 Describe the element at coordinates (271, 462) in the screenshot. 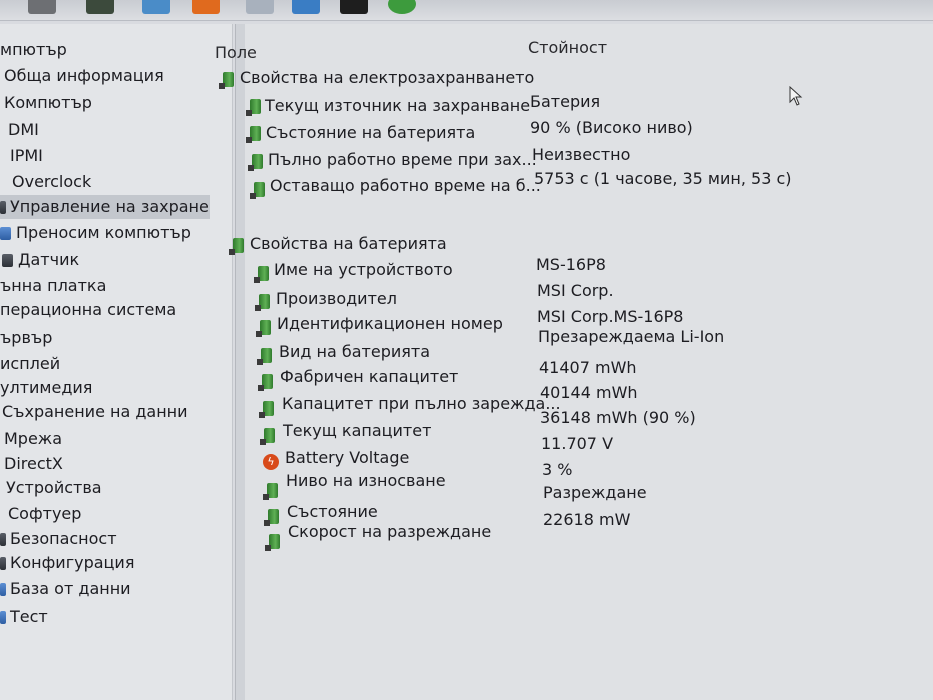

I see `voltage-icon: ϟ` at that location.